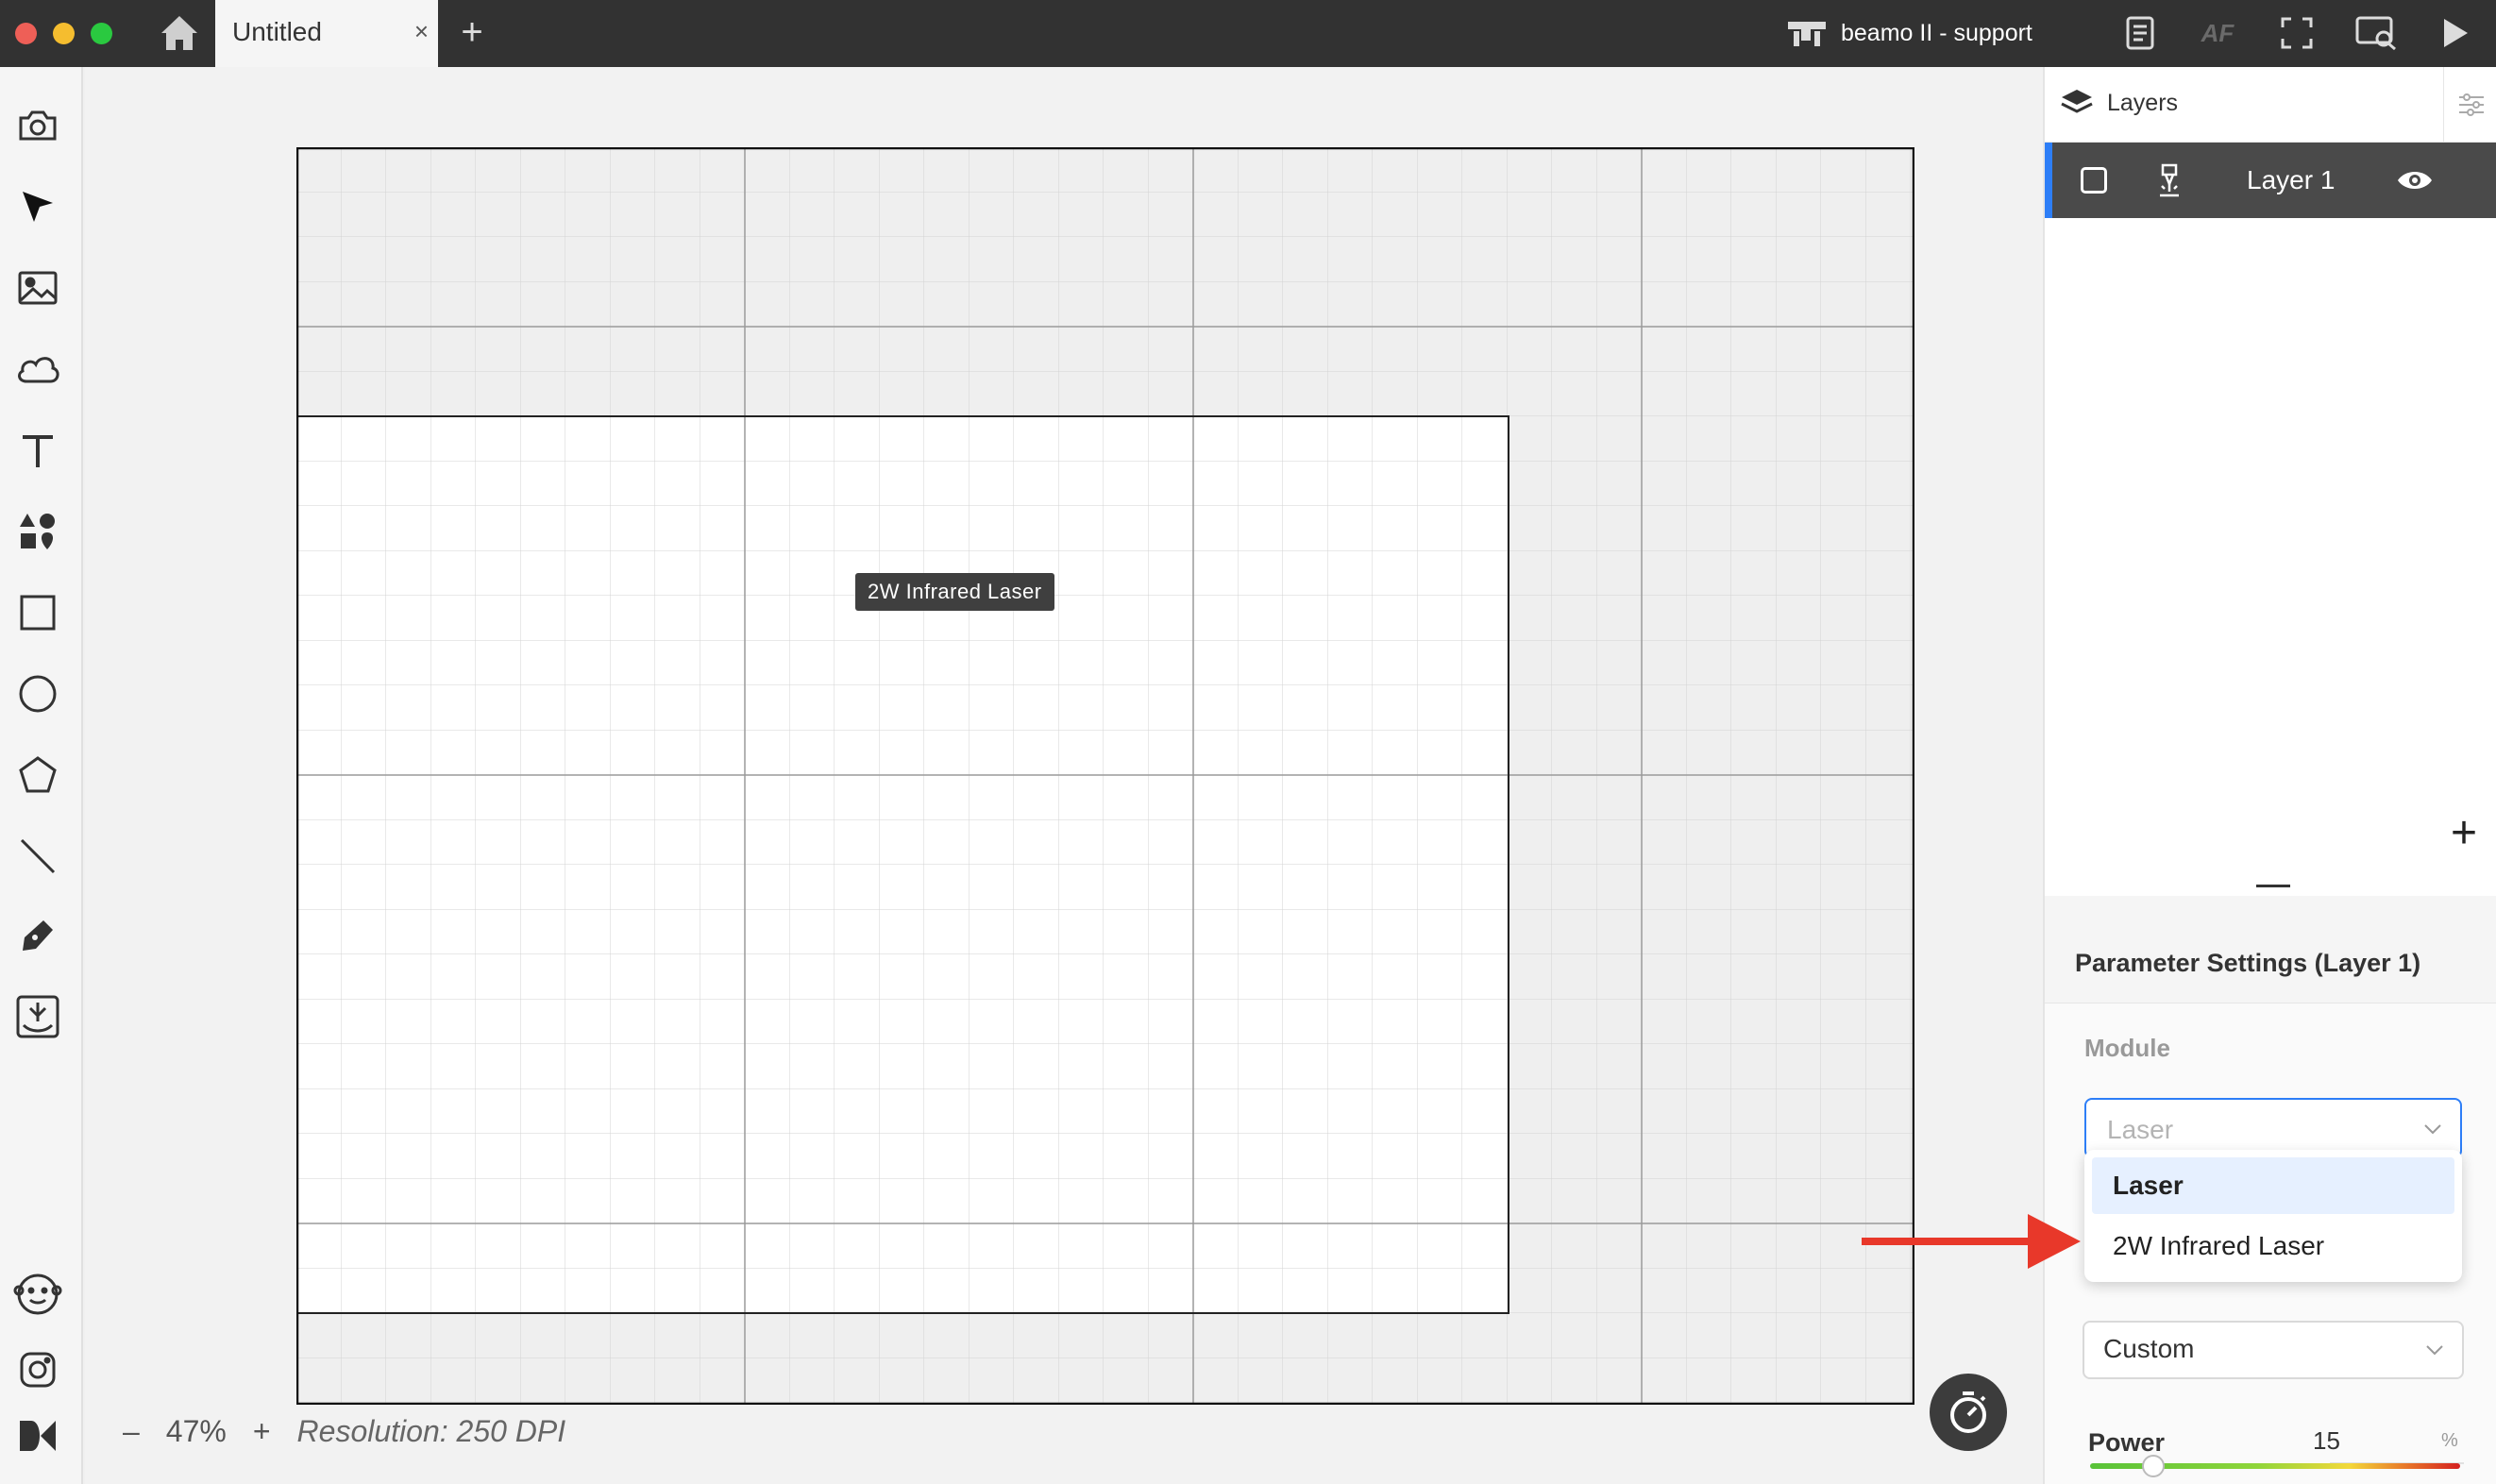  I want to click on document-tab: Untitled ×, so click(326, 33).